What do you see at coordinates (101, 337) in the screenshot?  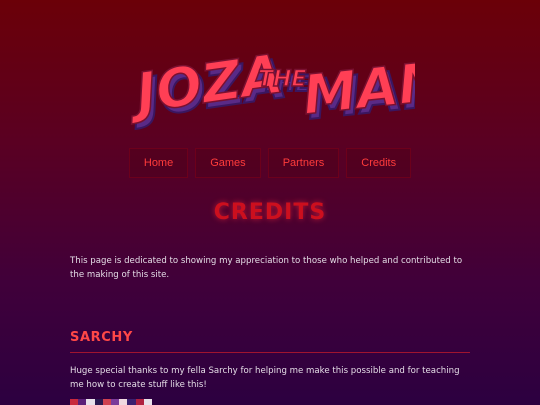 I see `section-title-sarchy: SARCHY` at bounding box center [101, 337].